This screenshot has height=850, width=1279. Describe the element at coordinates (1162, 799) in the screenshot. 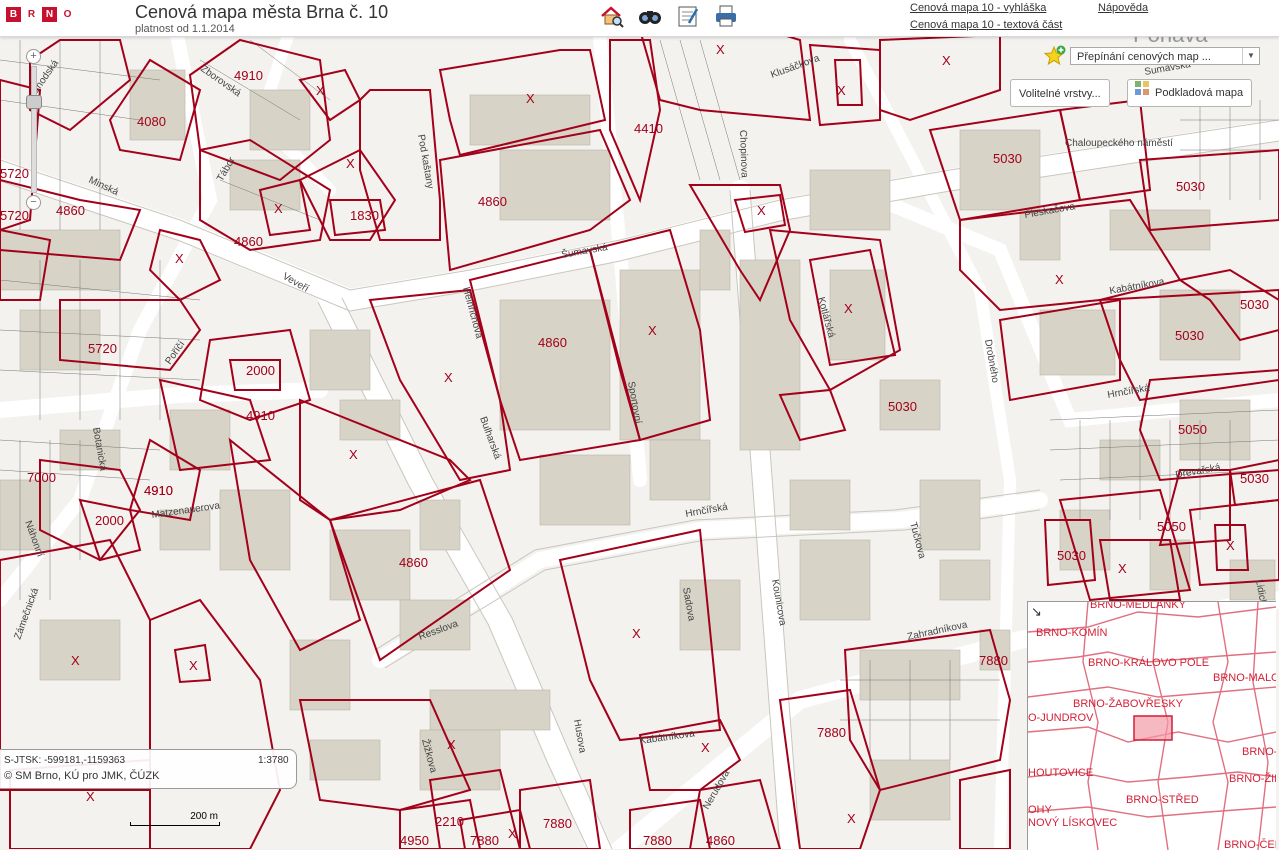

I see `overview-district-label: BRNO-STŘED` at that location.